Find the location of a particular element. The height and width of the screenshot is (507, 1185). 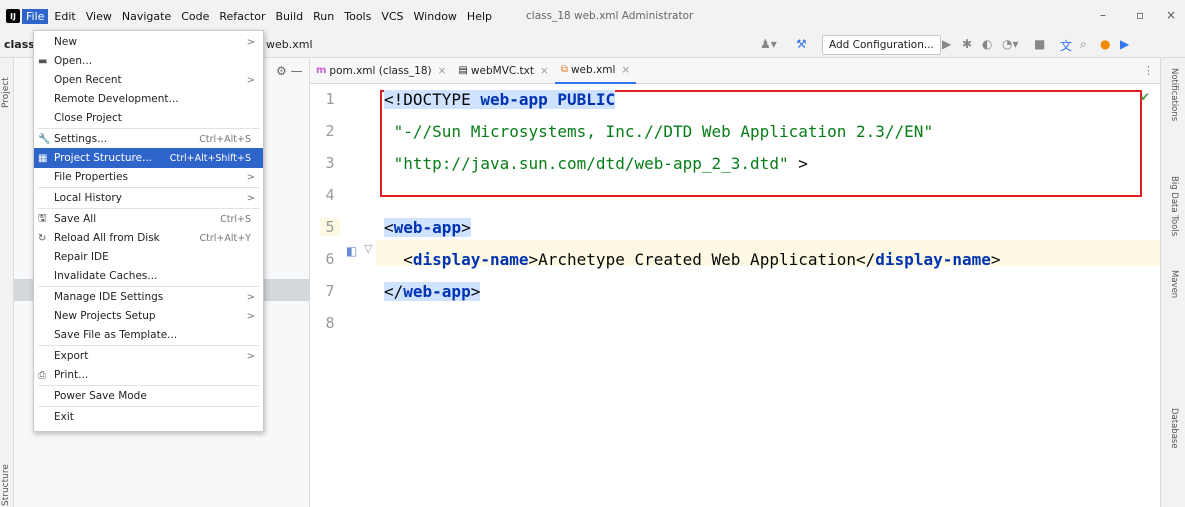

inspection-ok-icon: ✔ is located at coordinates (1145, 97).